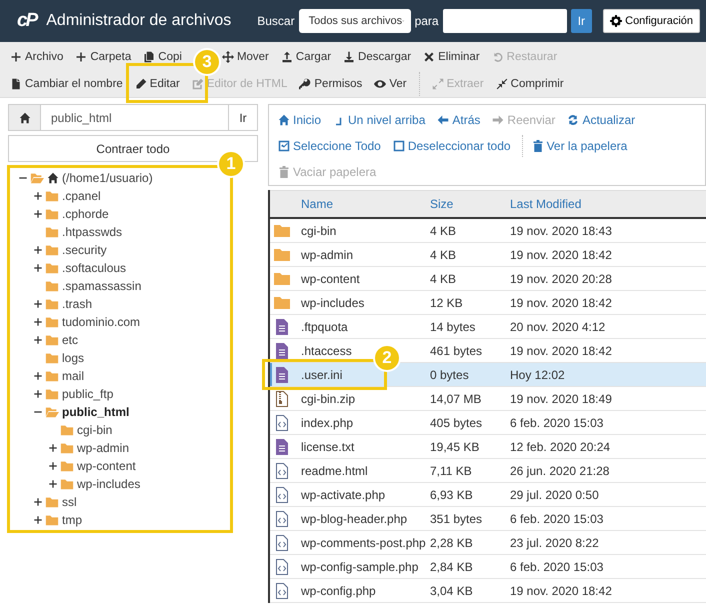 This screenshot has width=706, height=607. I want to click on scope-dropdown: Todos sus archivos, so click(354, 21).